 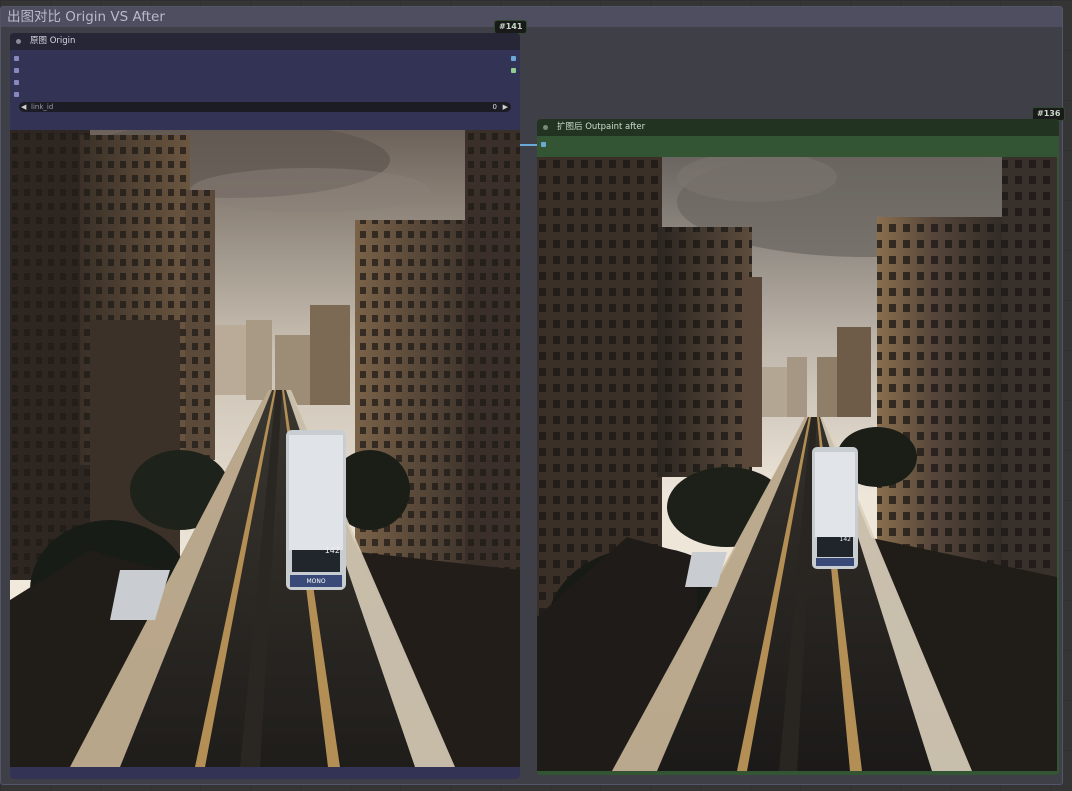 What do you see at coordinates (23, 107) in the screenshot?
I see `arrow-left-icon: ◀` at bounding box center [23, 107].